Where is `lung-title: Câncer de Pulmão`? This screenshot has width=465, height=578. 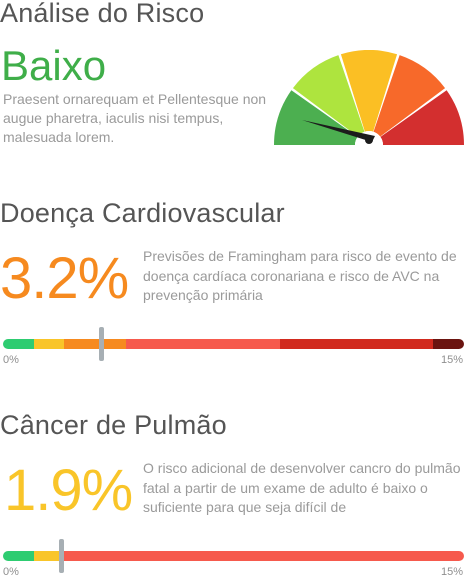
lung-title: Câncer de Pulmão is located at coordinates (113, 425).